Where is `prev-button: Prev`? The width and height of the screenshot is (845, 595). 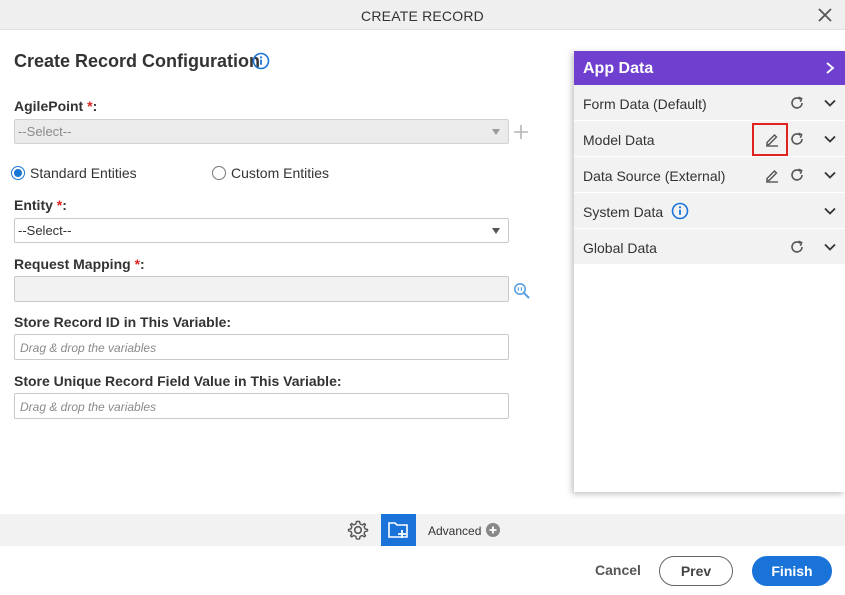 prev-button: Prev is located at coordinates (696, 571).